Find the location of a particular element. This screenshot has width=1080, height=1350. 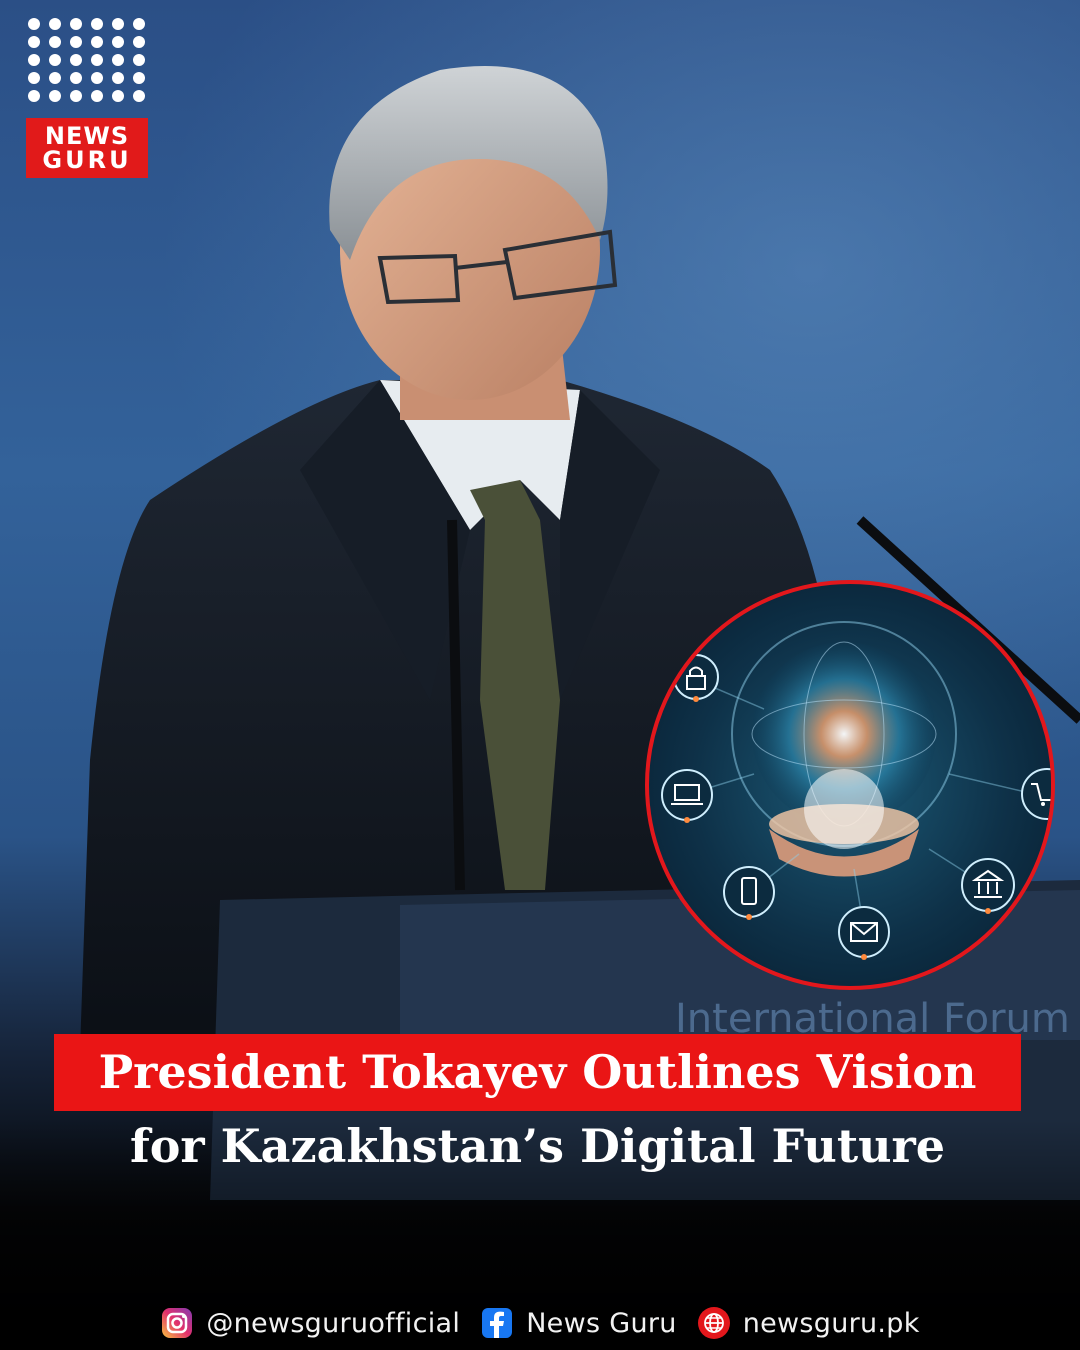

facebook-link: News Guru is located at coordinates (578, 1323).